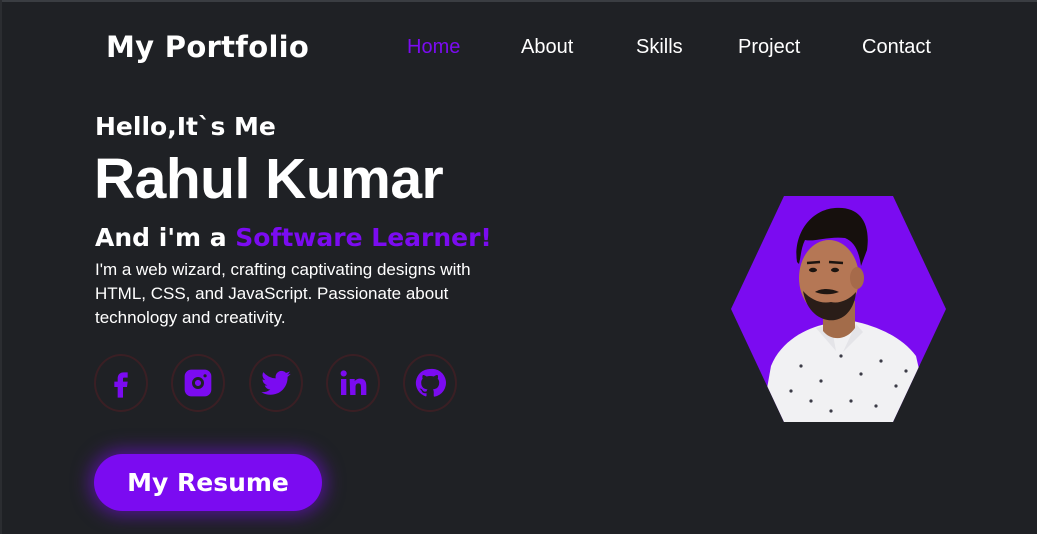 The width and height of the screenshot is (1037, 534). I want to click on nav-home-link: Home, so click(433, 47).